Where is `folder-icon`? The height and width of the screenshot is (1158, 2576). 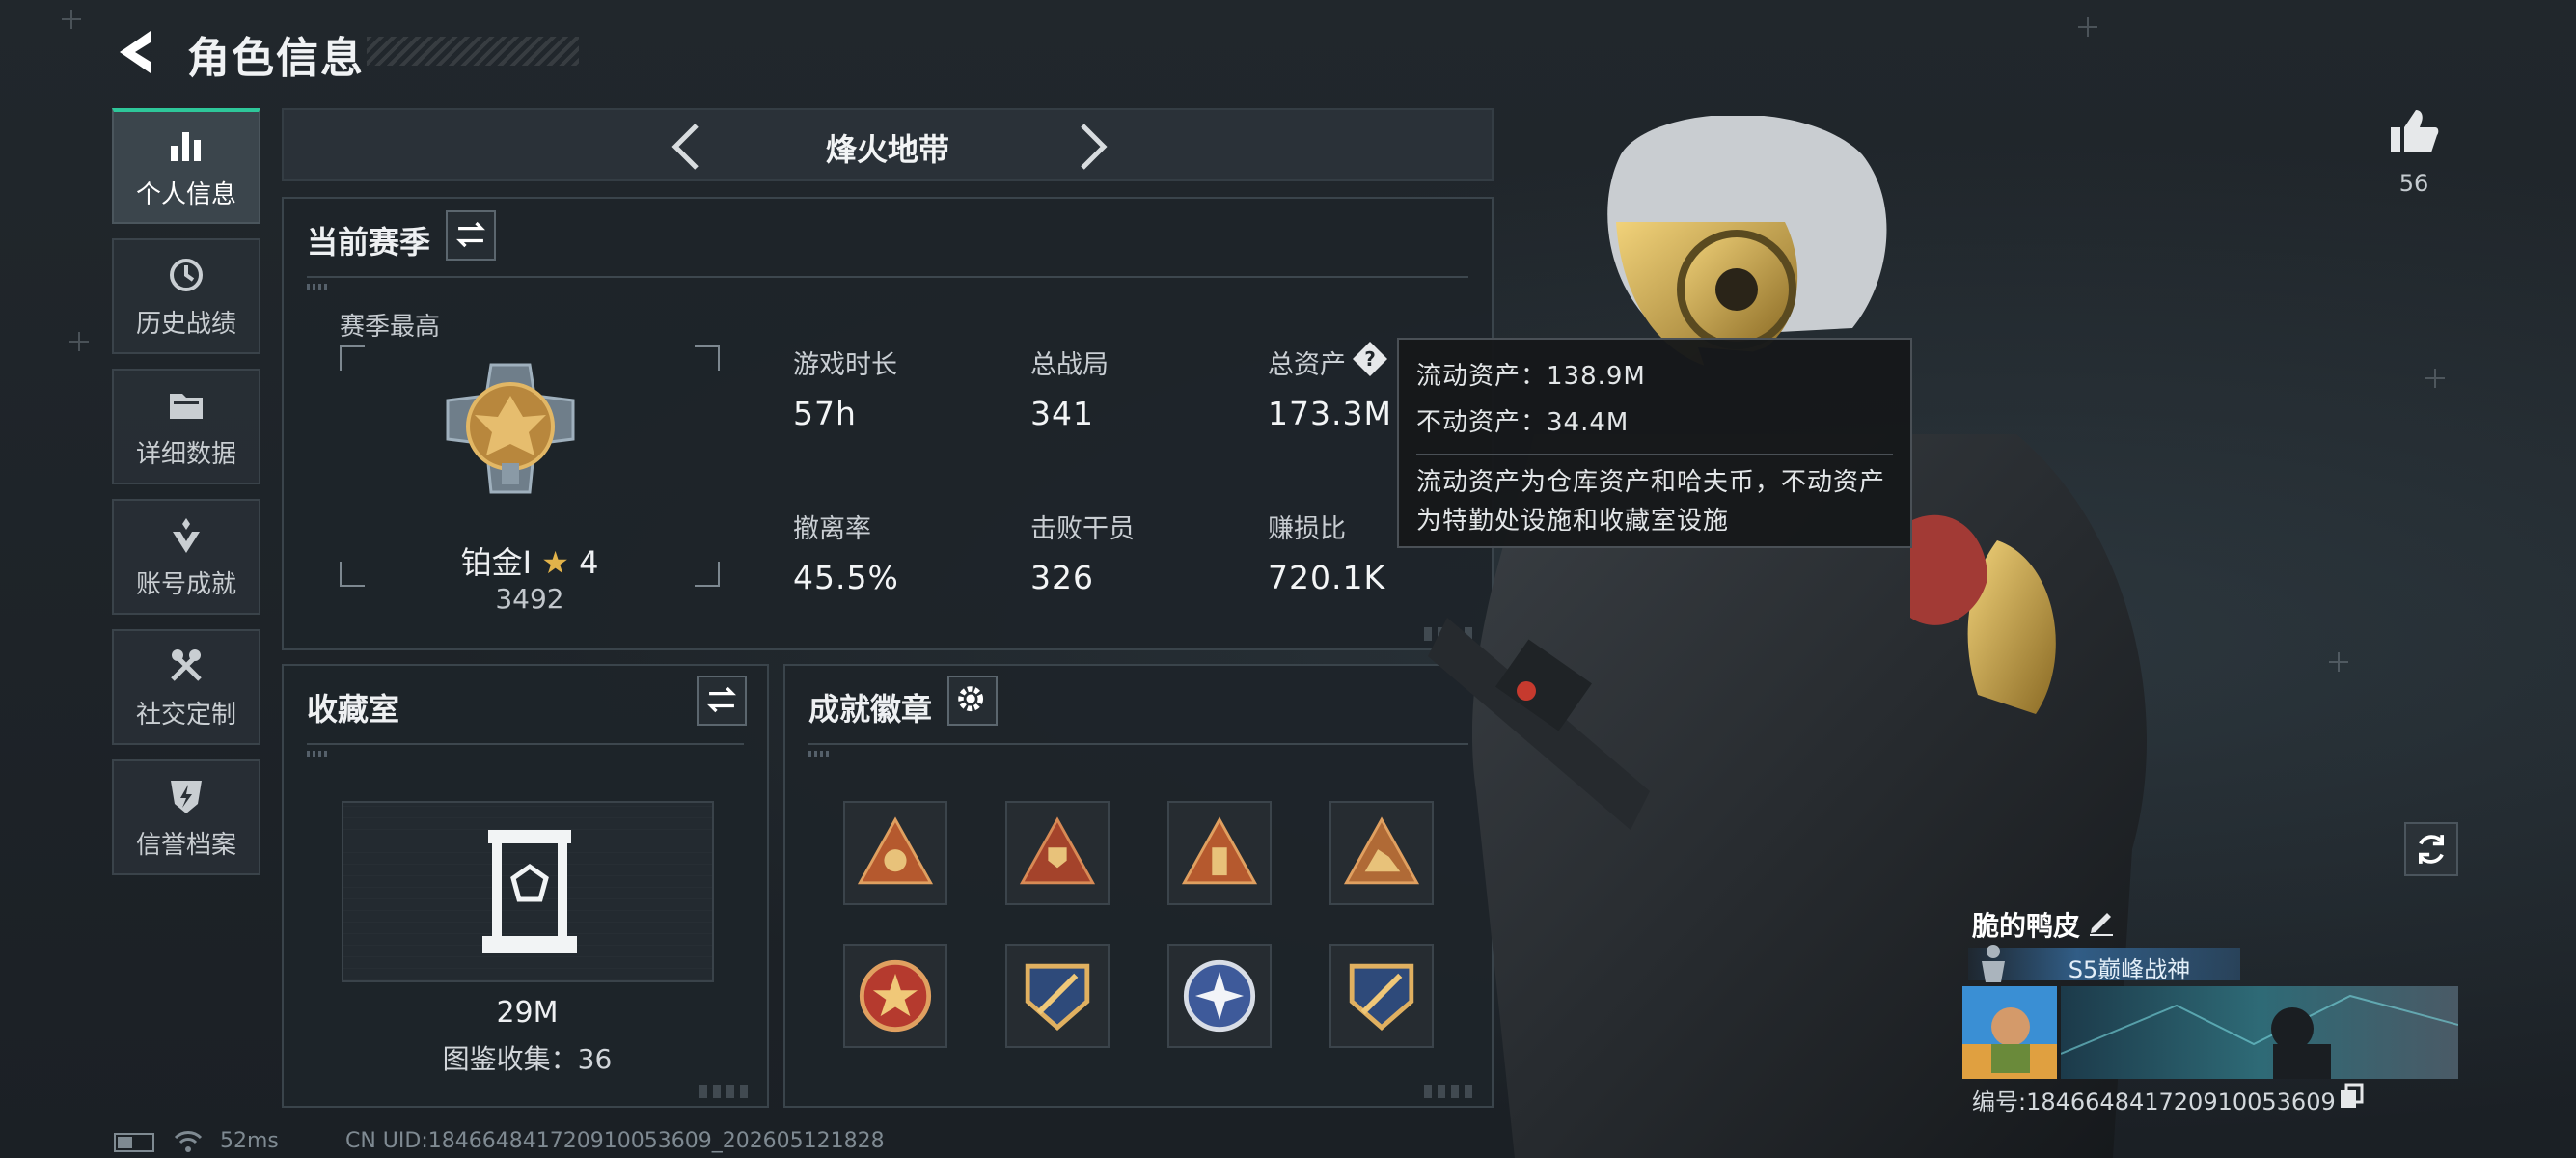 folder-icon is located at coordinates (187, 406).